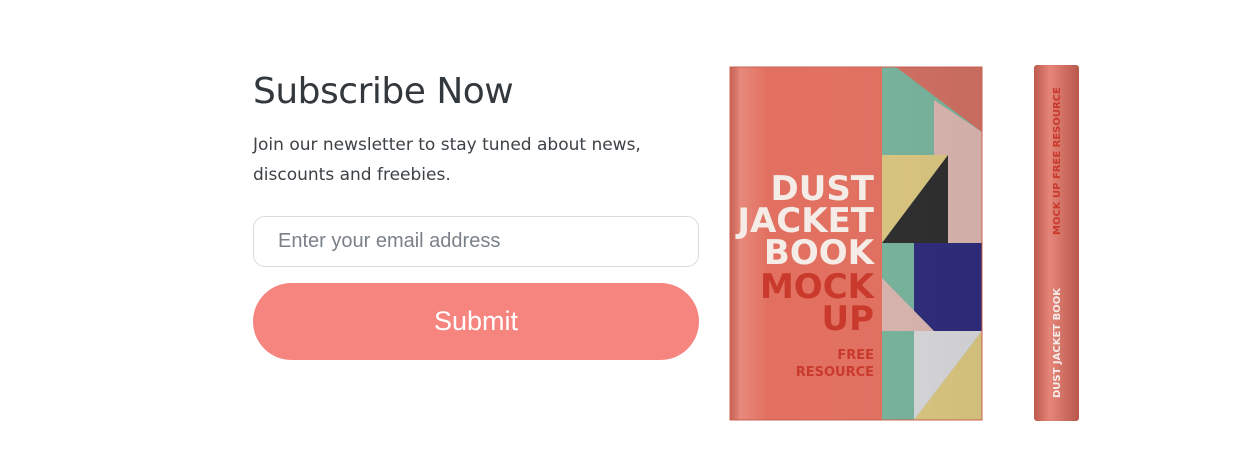  What do you see at coordinates (847, 319) in the screenshot?
I see `cover-accent-line-2: UP` at bounding box center [847, 319].